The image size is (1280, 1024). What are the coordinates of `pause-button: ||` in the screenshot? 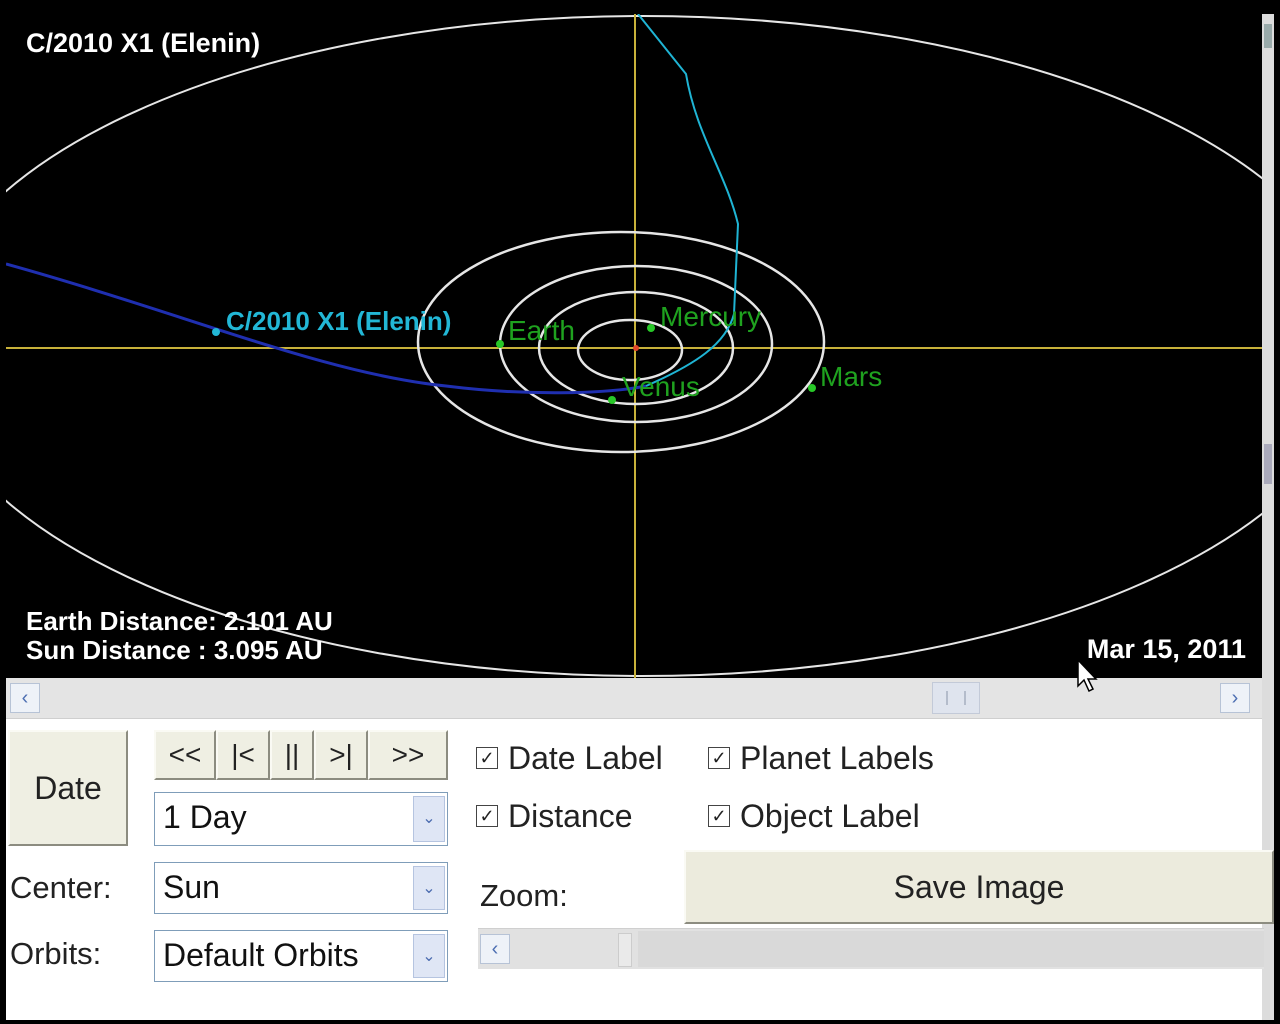 It's located at (292, 755).